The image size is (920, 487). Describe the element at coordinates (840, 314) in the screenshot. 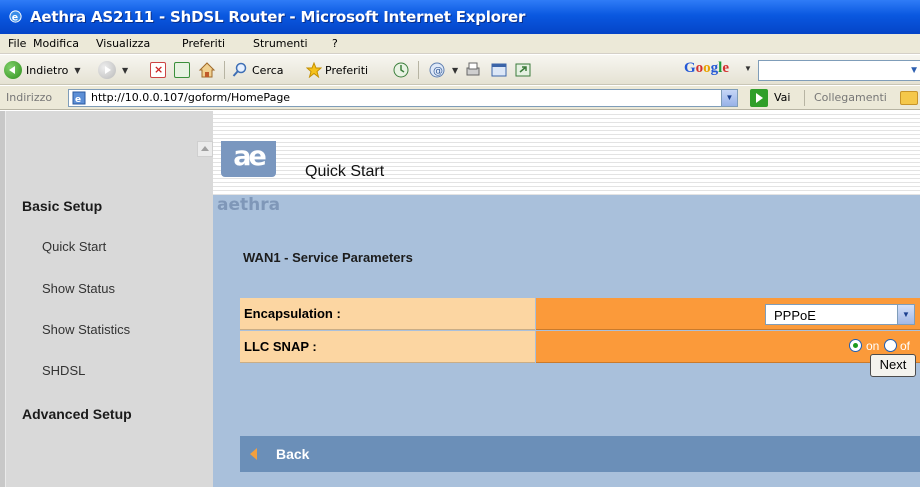

I see `encapsulation-select: PPPoE ▼` at that location.